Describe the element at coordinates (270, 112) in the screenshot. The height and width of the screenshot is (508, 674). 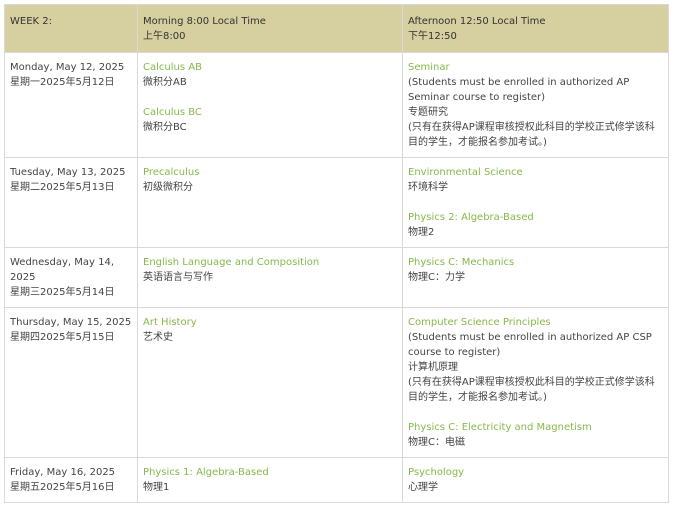
I see `exam-link: Calculus BC` at that location.